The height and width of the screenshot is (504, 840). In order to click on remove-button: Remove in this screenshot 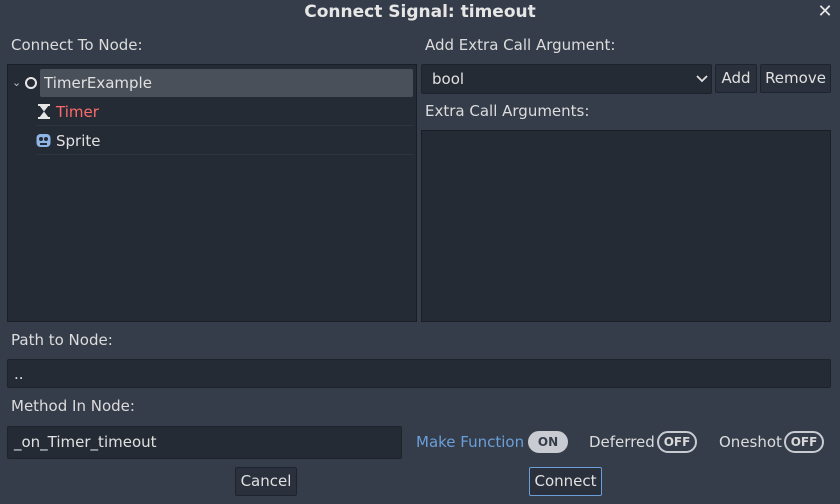, I will do `click(795, 78)`.